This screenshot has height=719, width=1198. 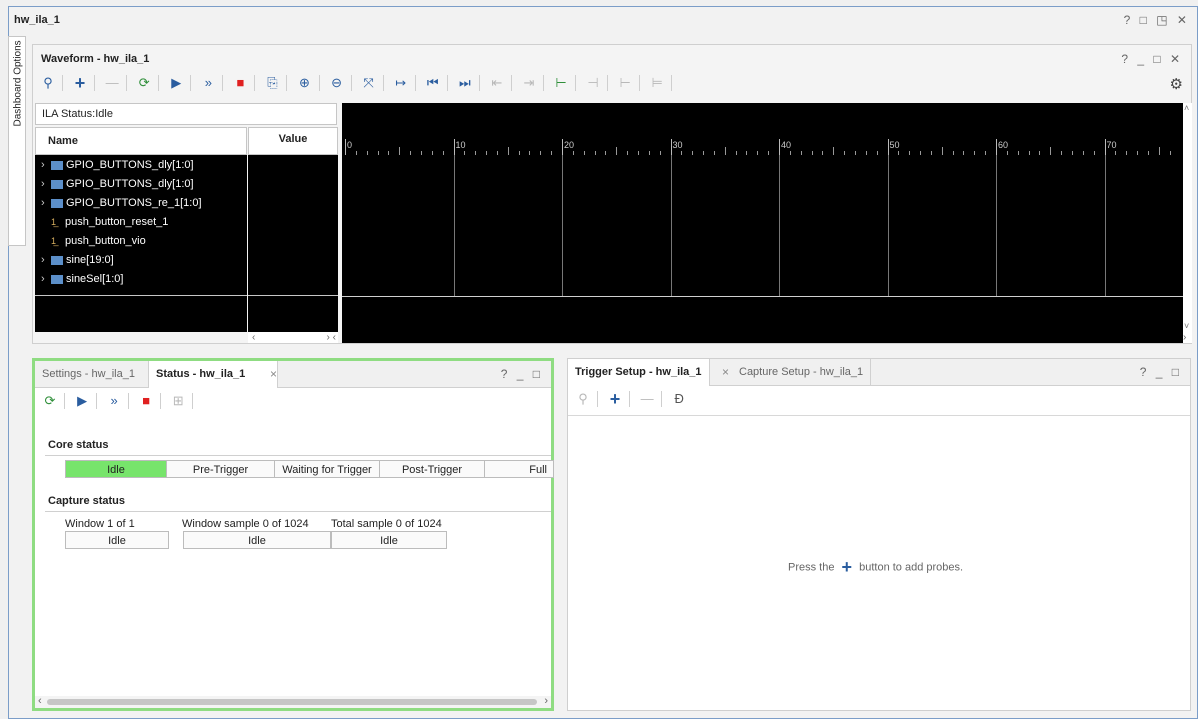 What do you see at coordinates (497, 83) in the screenshot?
I see `previous-transition-icon: ⇤` at bounding box center [497, 83].